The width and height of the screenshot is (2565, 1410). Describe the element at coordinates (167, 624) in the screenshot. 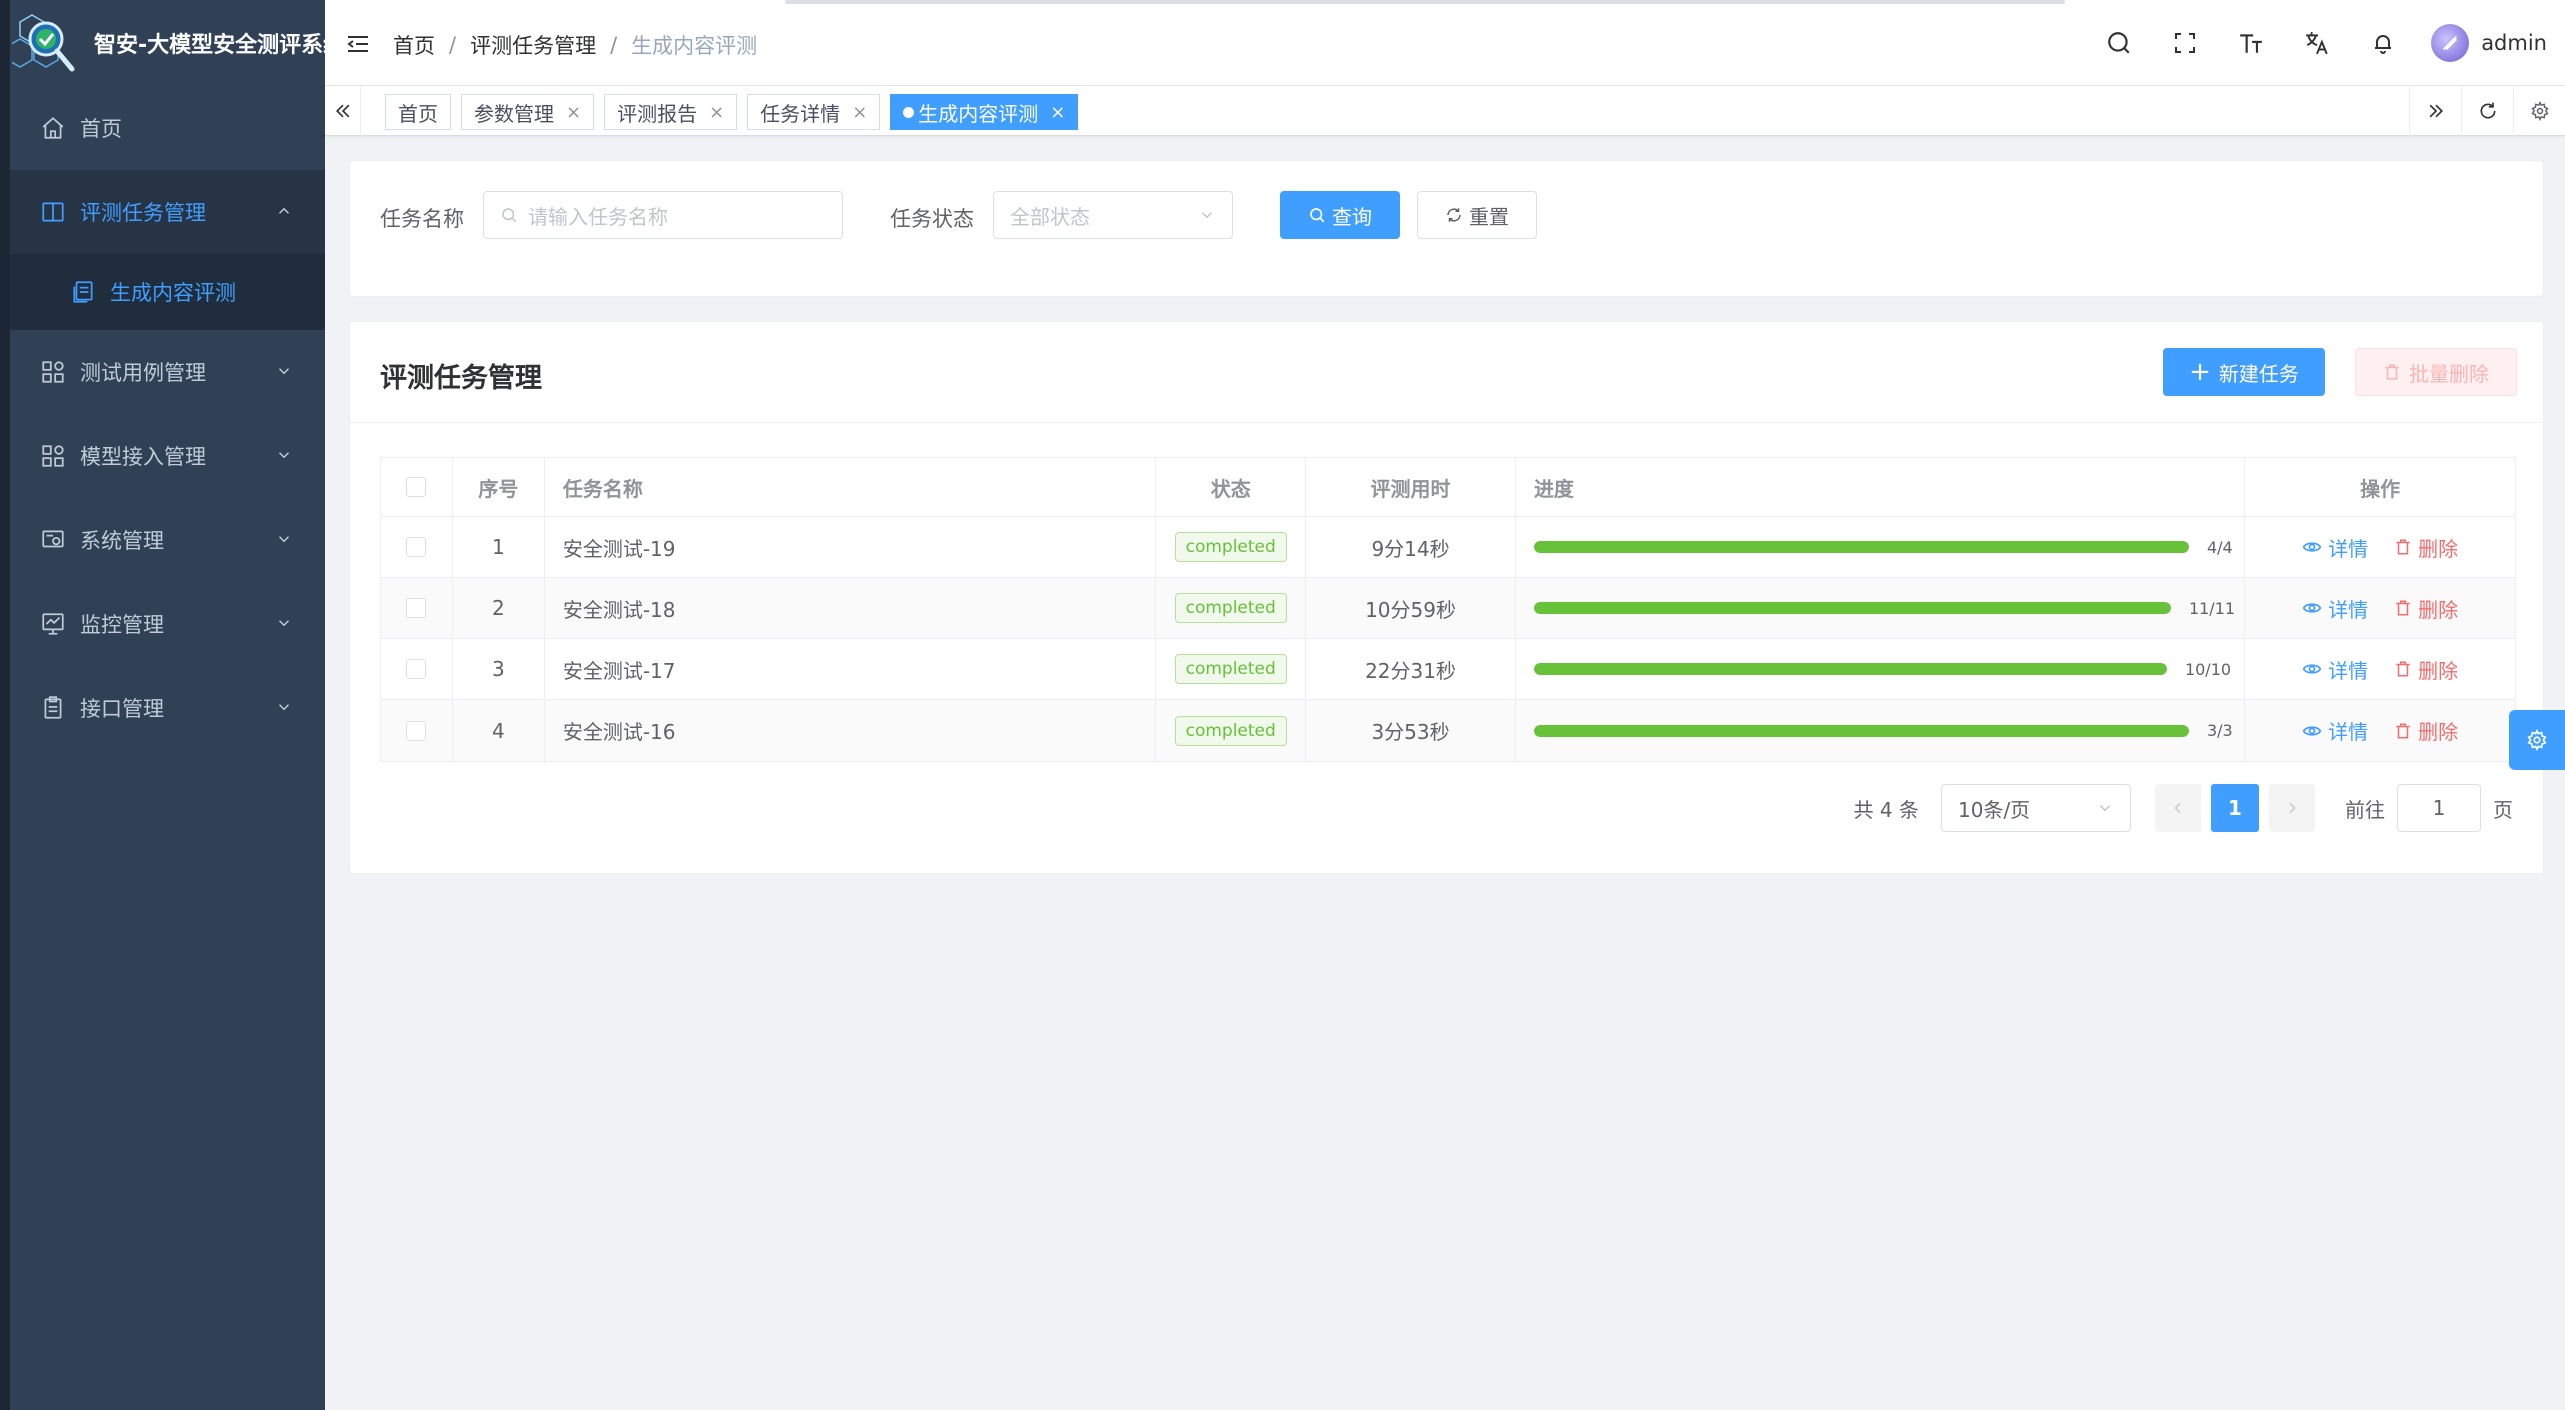

I see `sidebar-item-monitor-management: 监控管理` at that location.